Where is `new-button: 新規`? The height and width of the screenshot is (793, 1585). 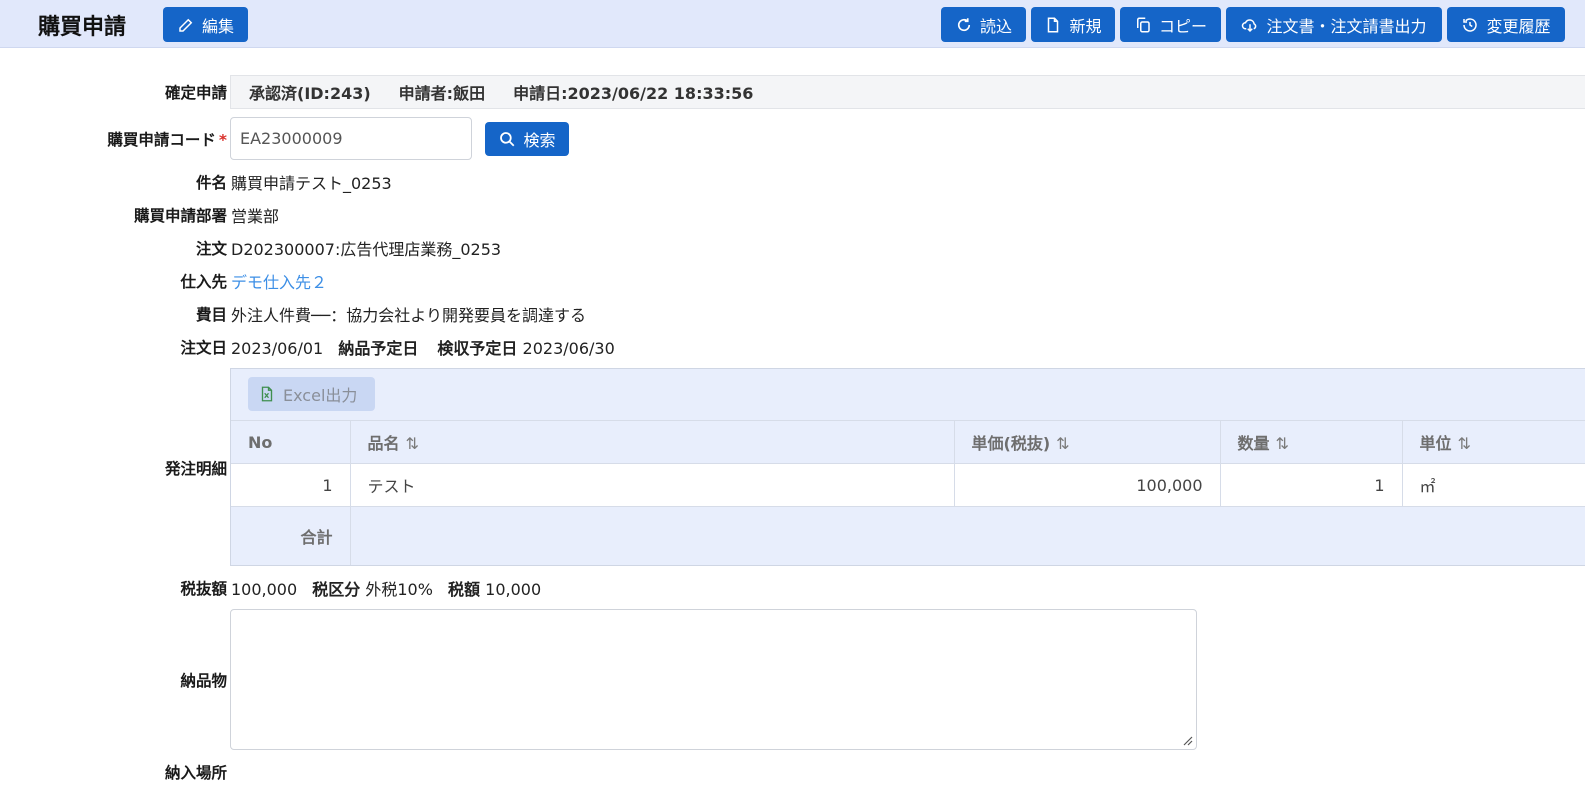 new-button: 新規 is located at coordinates (1073, 24).